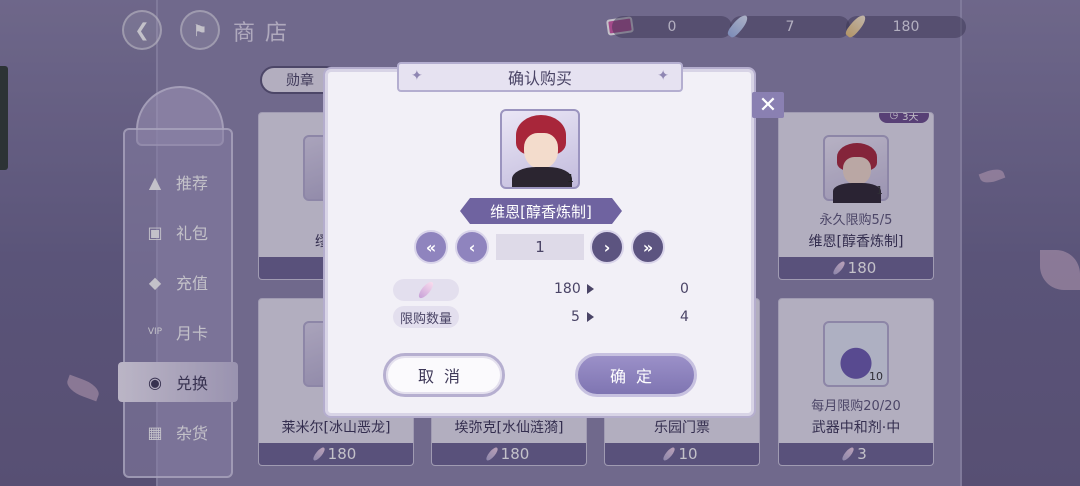 The width and height of the screenshot is (1080, 486). I want to click on limit-before: 5, so click(575, 317).